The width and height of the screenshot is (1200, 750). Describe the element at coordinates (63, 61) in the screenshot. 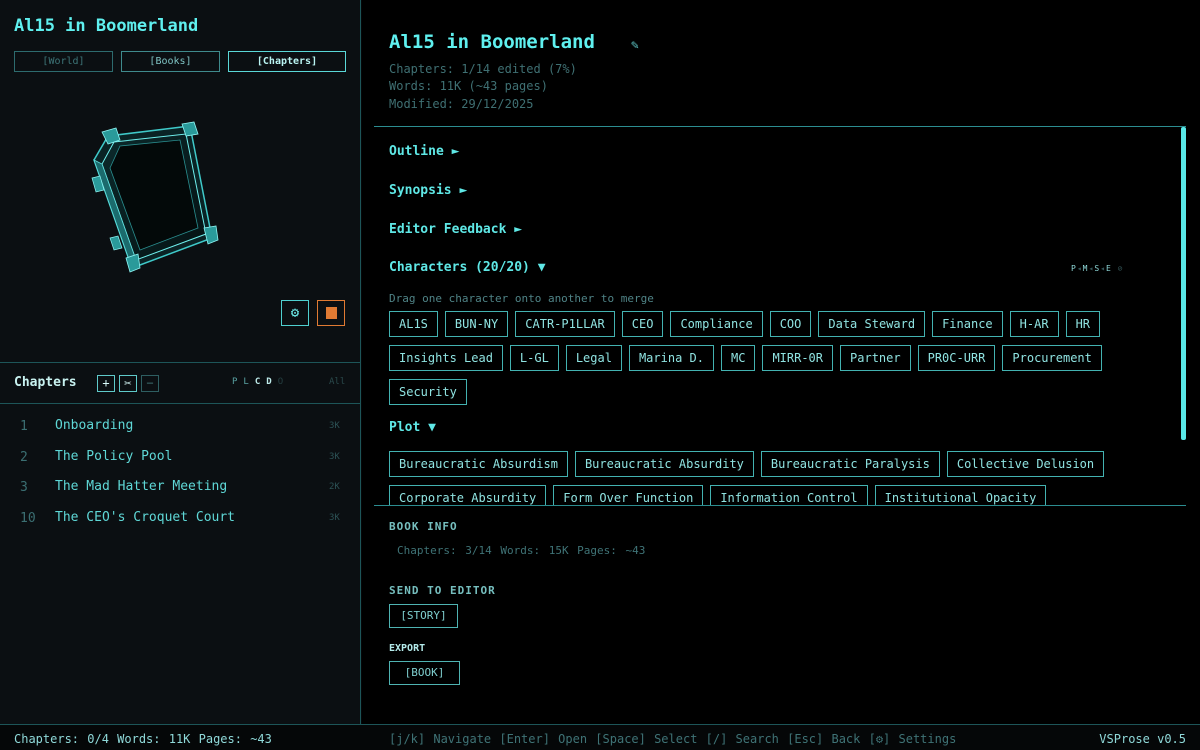

I see `tab-world: [World]` at that location.